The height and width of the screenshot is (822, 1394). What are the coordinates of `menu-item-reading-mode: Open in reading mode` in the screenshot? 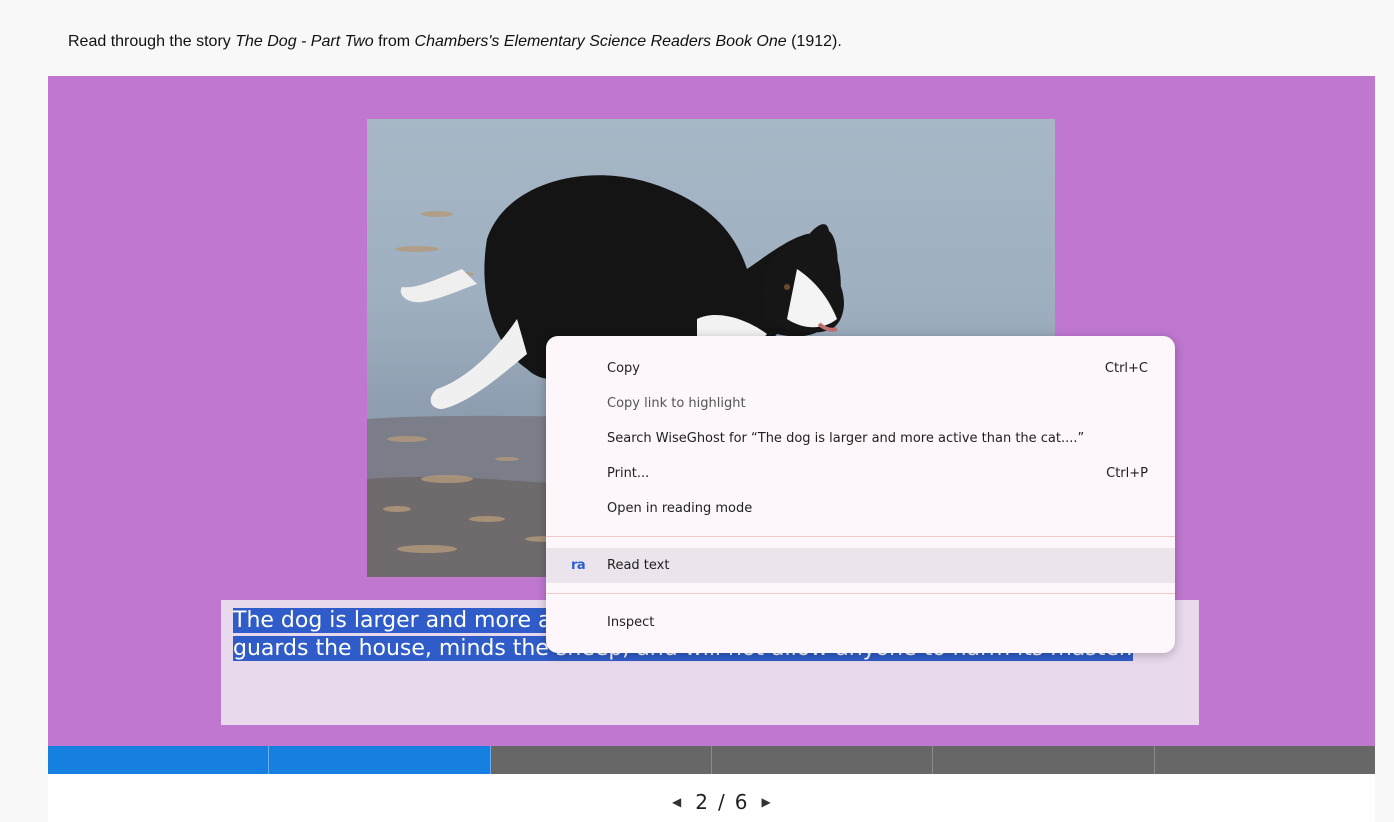 It's located at (860, 508).